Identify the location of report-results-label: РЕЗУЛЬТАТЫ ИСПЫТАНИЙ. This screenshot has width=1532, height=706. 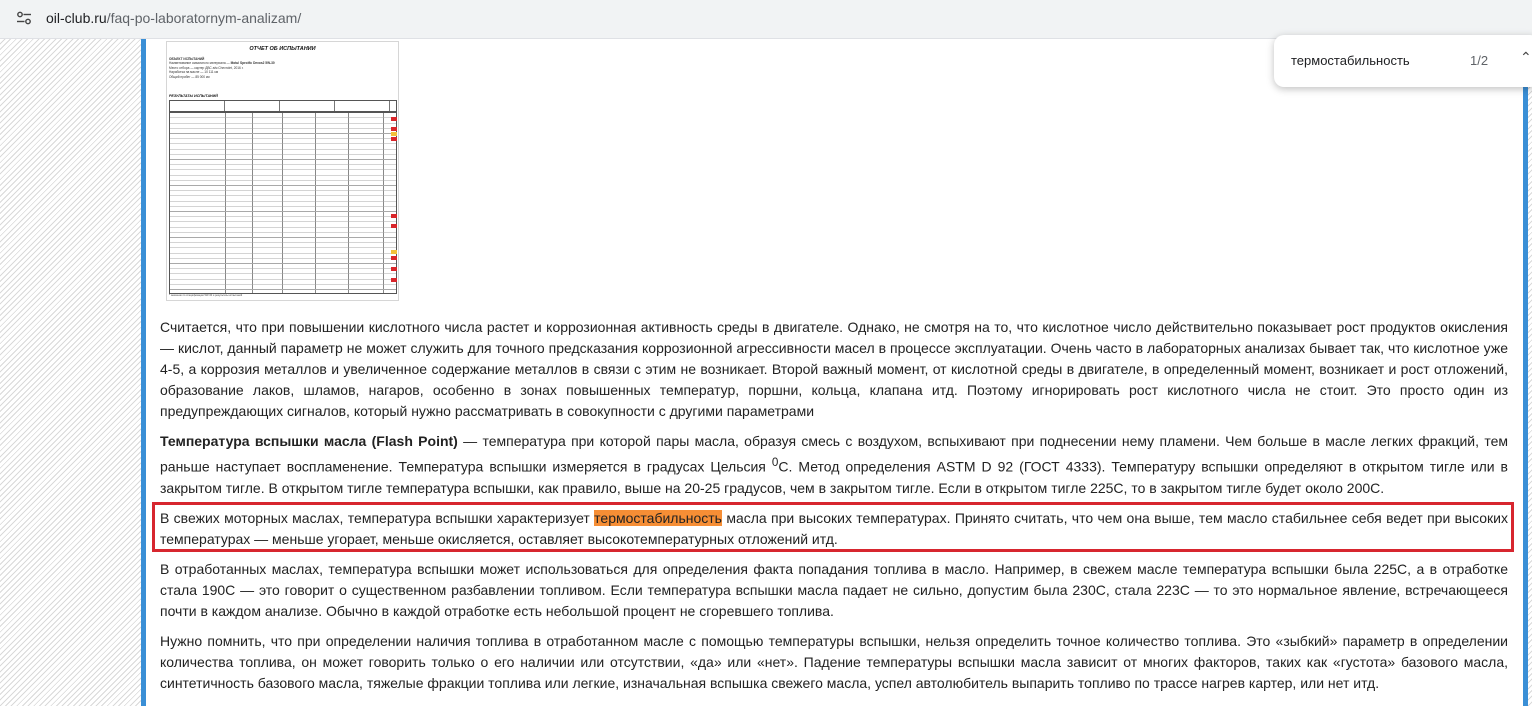
(193, 96).